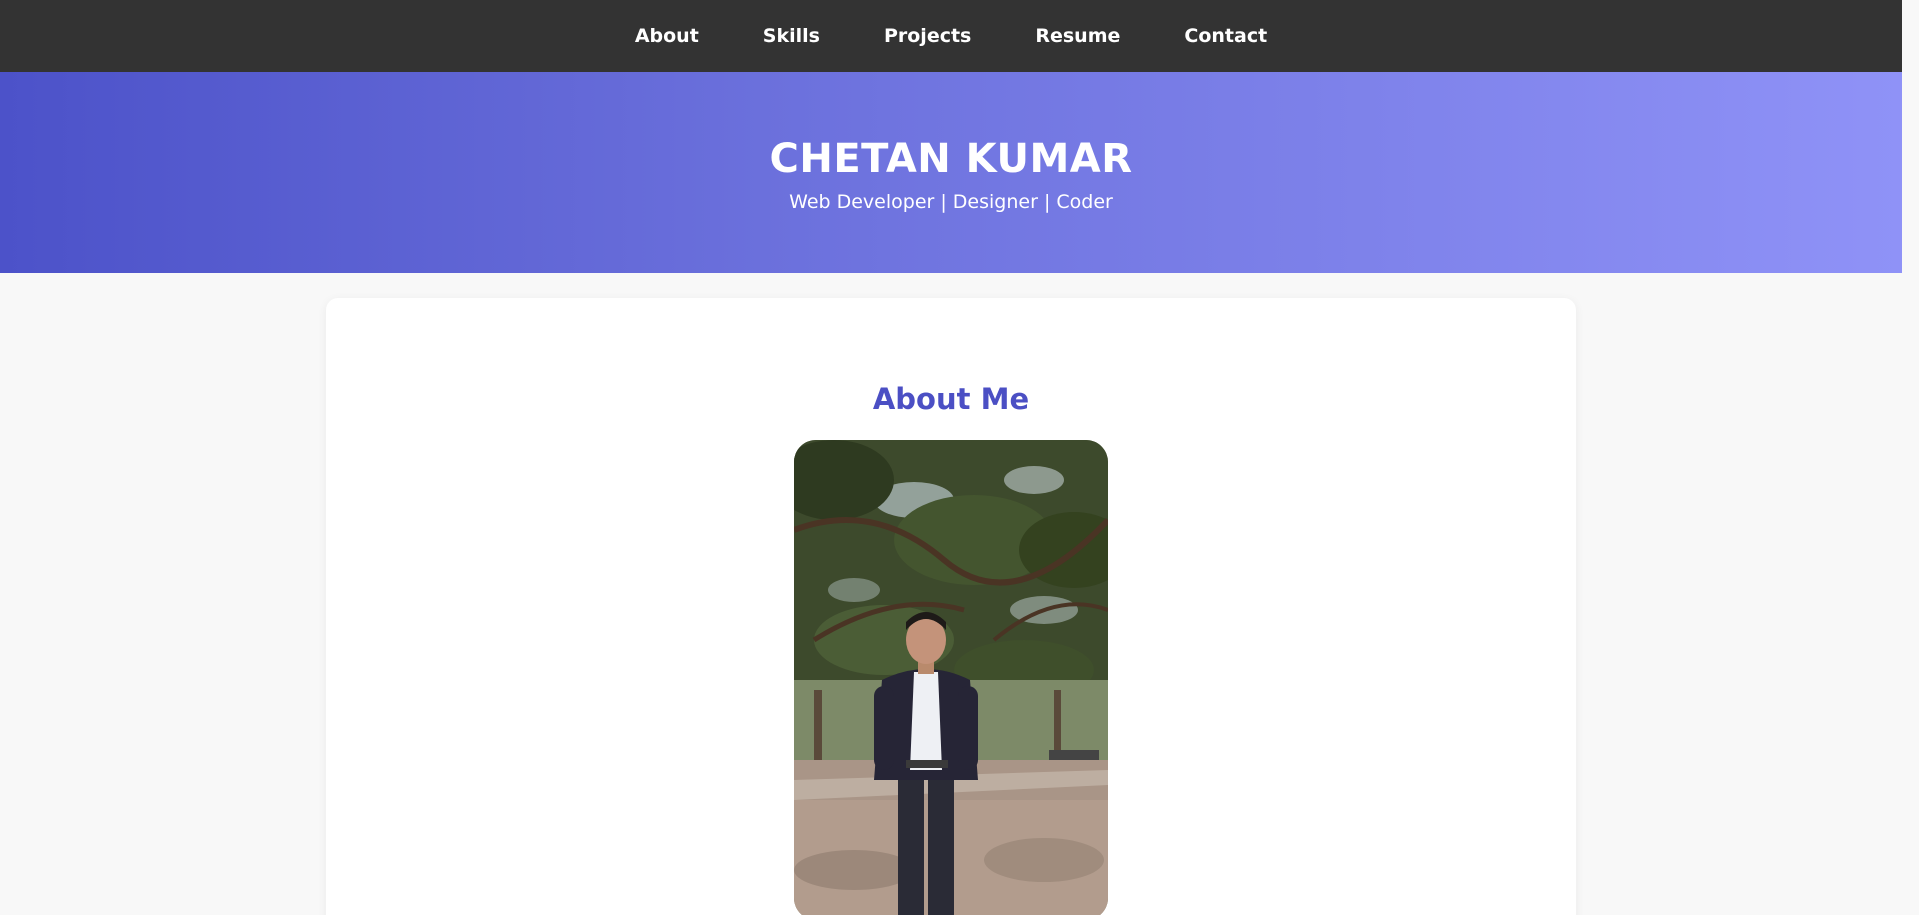 This screenshot has width=1919, height=915. Describe the element at coordinates (951, 399) in the screenshot. I see `about-section-title: About Me` at that location.